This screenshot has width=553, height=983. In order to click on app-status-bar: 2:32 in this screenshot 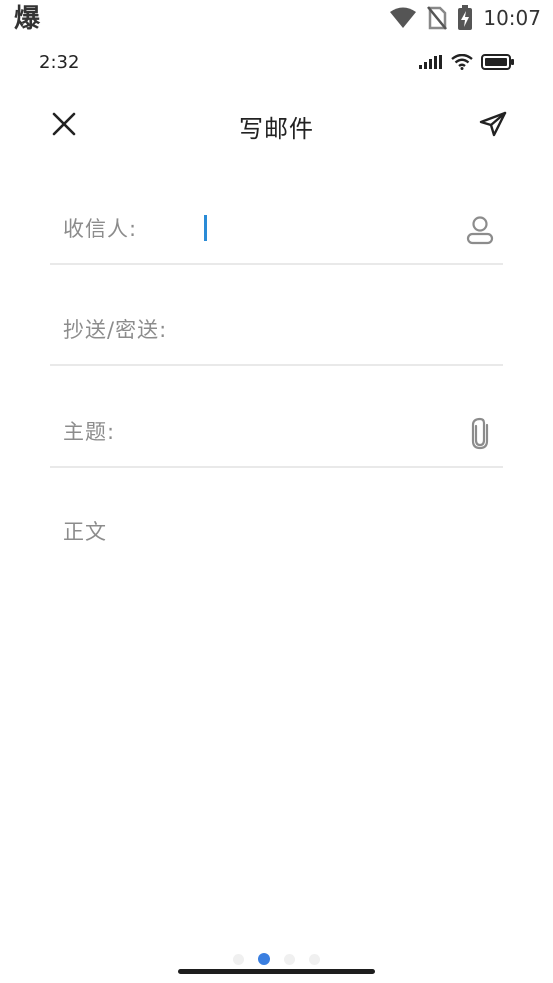, I will do `click(276, 64)`.